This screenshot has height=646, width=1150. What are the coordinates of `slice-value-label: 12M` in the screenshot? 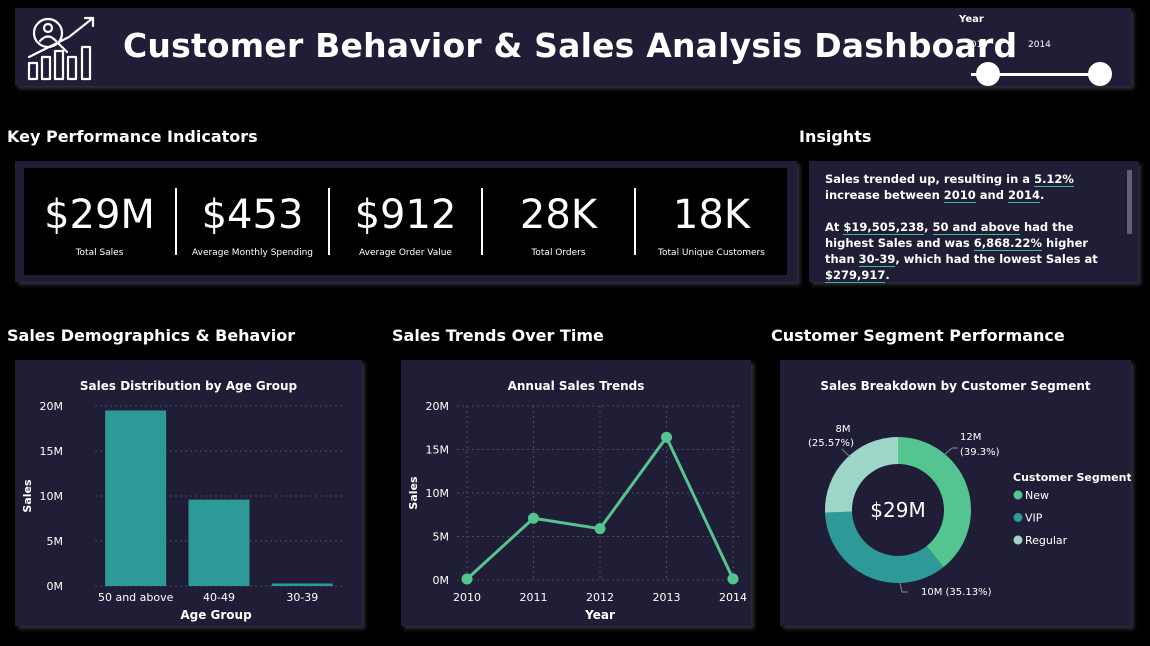 It's located at (970, 437).